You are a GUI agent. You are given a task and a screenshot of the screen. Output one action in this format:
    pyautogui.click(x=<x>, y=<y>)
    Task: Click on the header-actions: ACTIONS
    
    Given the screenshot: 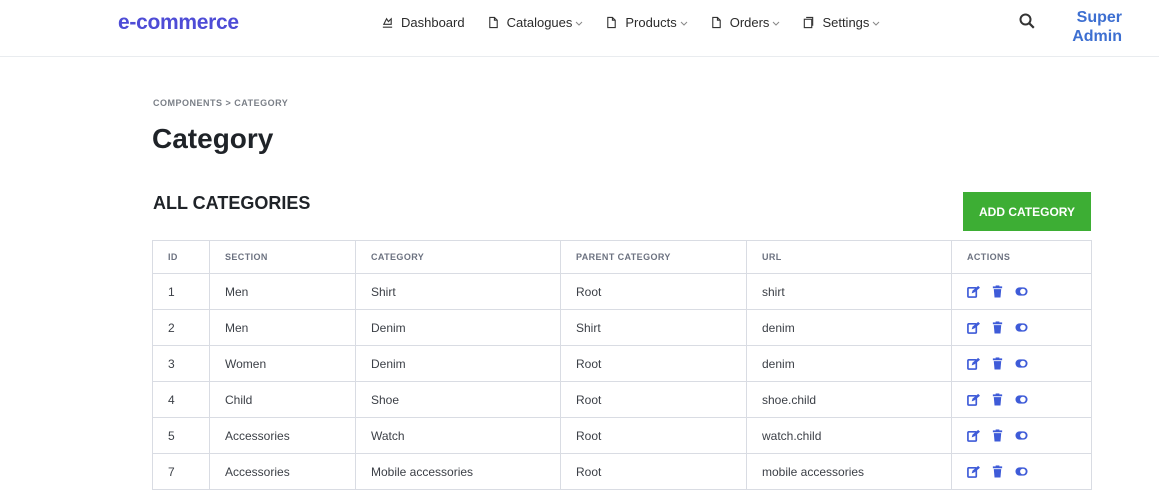 What is the action you would take?
    pyautogui.click(x=1021, y=257)
    